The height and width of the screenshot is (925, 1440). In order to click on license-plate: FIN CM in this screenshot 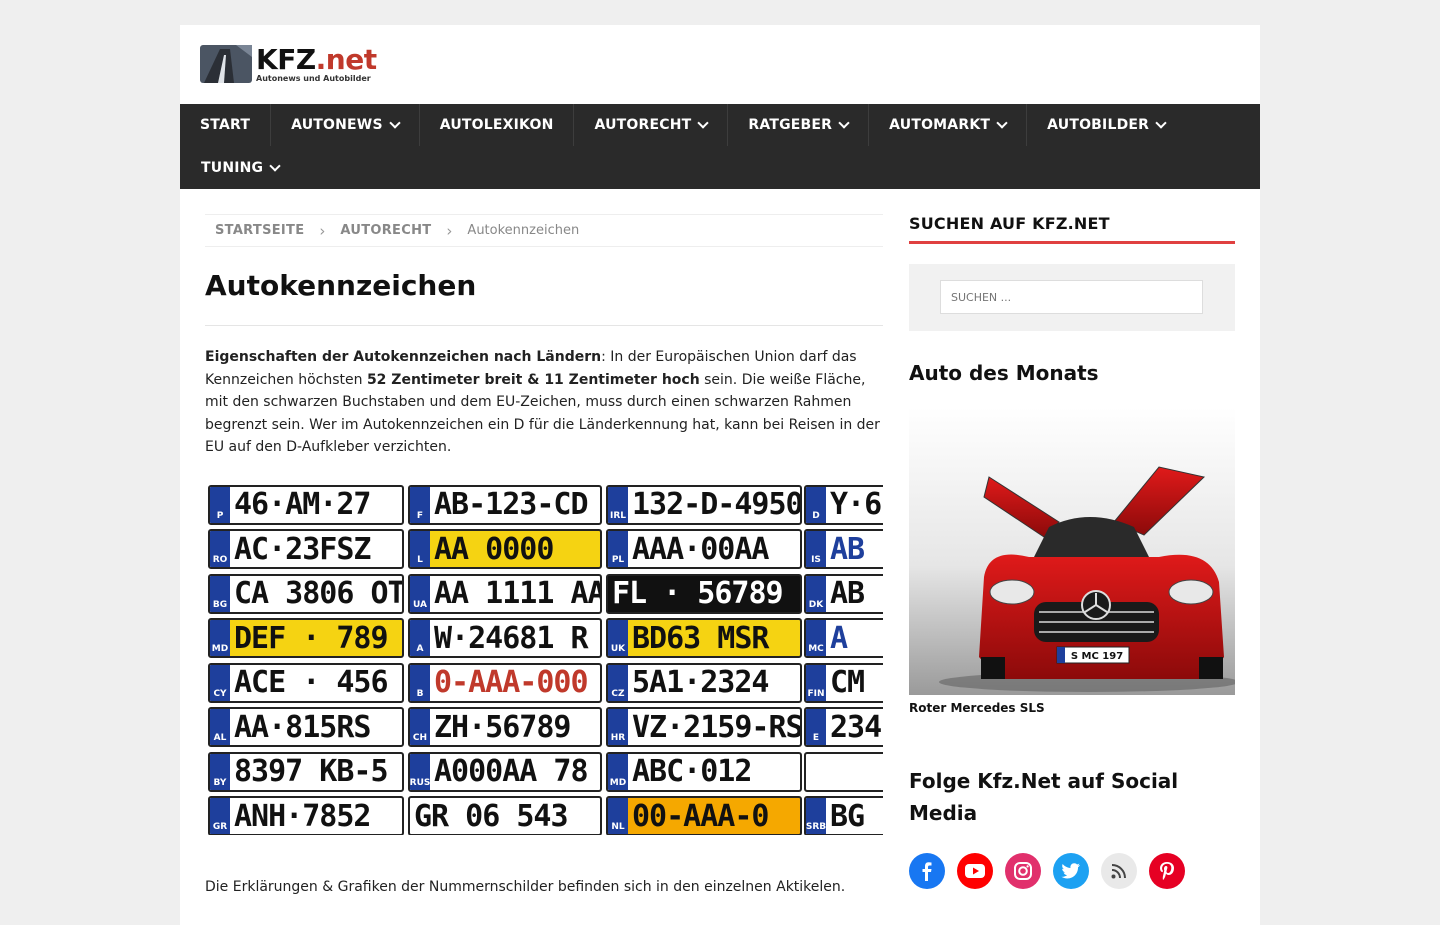, I will do `click(843, 682)`.